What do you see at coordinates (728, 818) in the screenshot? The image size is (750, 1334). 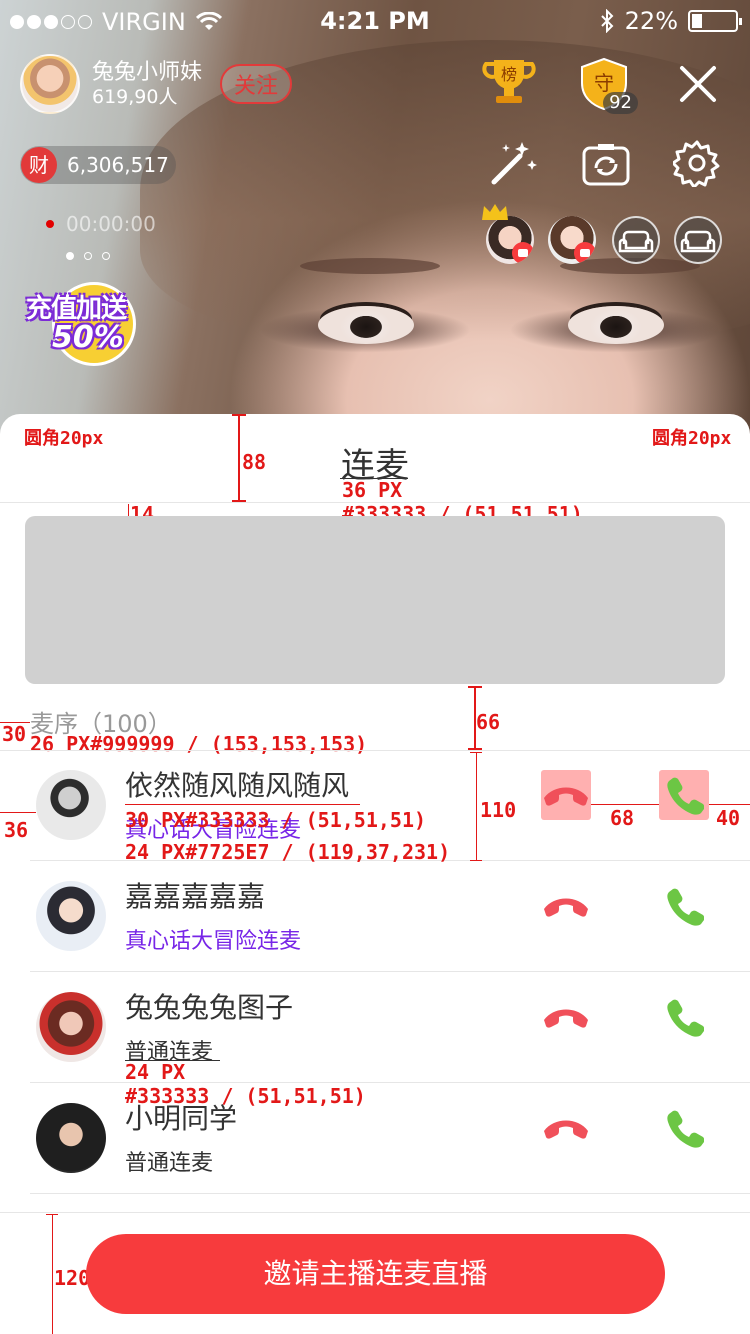 I see `anno-right-pad: 40` at bounding box center [728, 818].